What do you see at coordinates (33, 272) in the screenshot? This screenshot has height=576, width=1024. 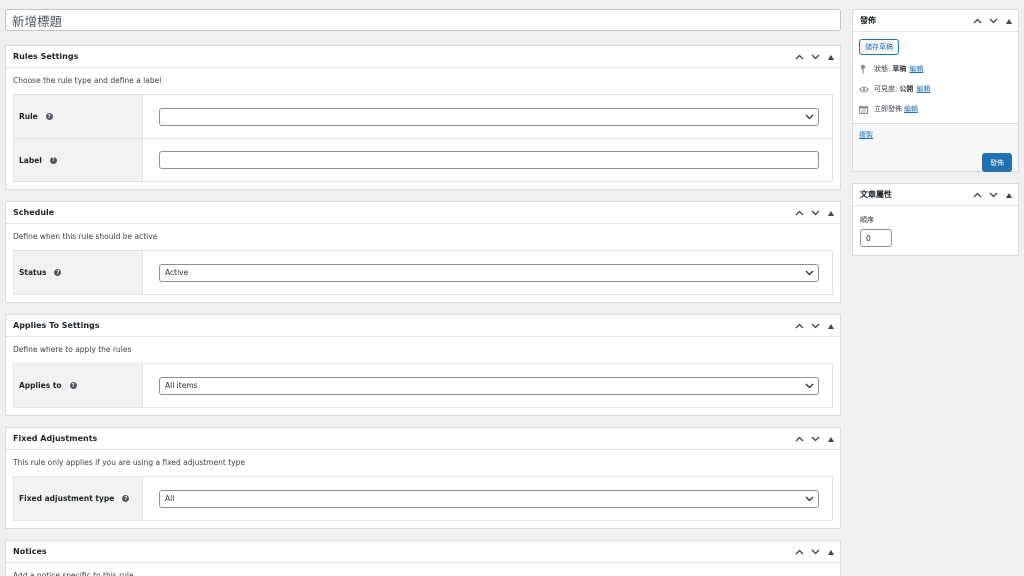 I see `field-label-text: Status` at bounding box center [33, 272].